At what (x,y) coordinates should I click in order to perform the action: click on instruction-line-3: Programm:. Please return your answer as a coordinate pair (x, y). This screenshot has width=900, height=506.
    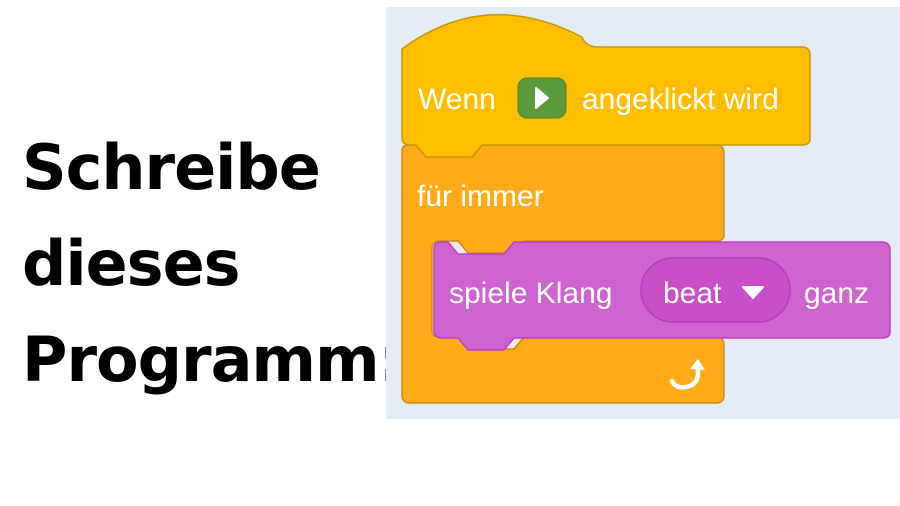
    Looking at the image, I should click on (212, 359).